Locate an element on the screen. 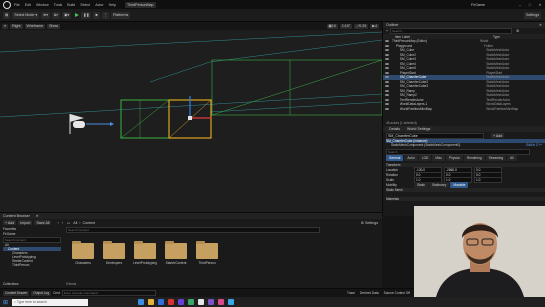 The height and width of the screenshot is (307, 545). add-actor-icon: ⊕▾ is located at coordinates (46, 15).